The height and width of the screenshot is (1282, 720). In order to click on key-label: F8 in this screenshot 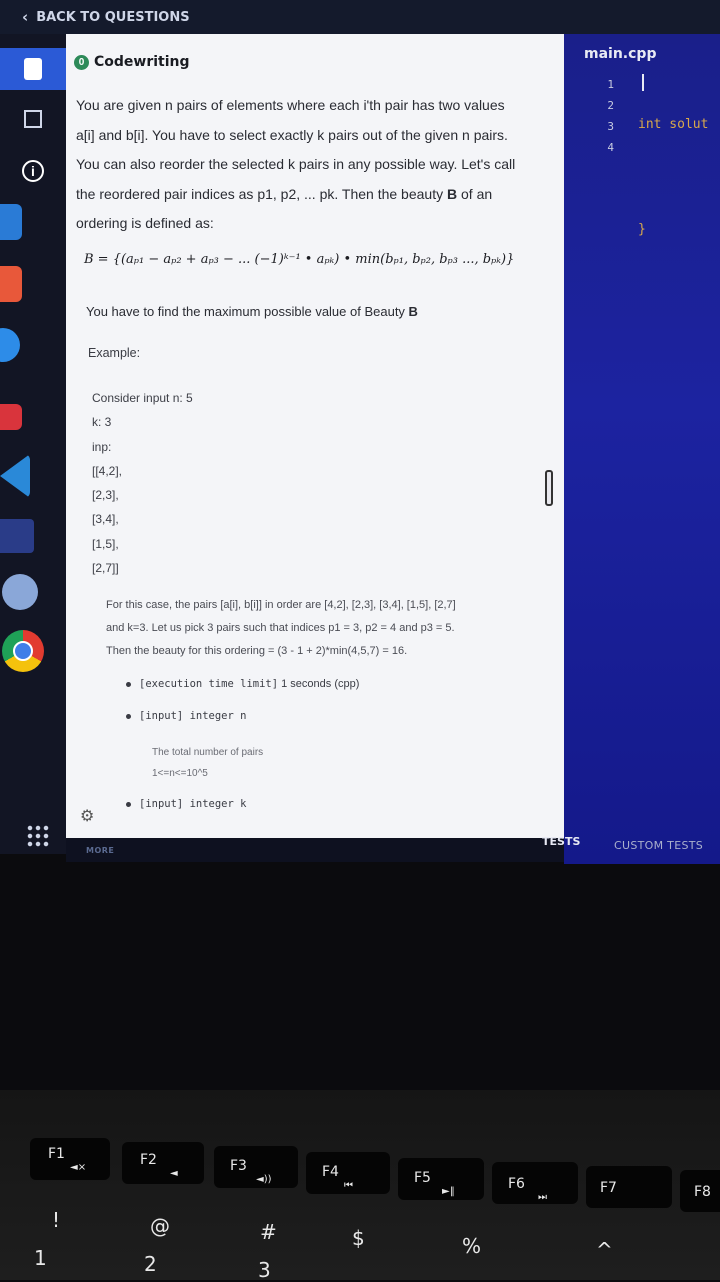, I will do `click(702, 1192)`.